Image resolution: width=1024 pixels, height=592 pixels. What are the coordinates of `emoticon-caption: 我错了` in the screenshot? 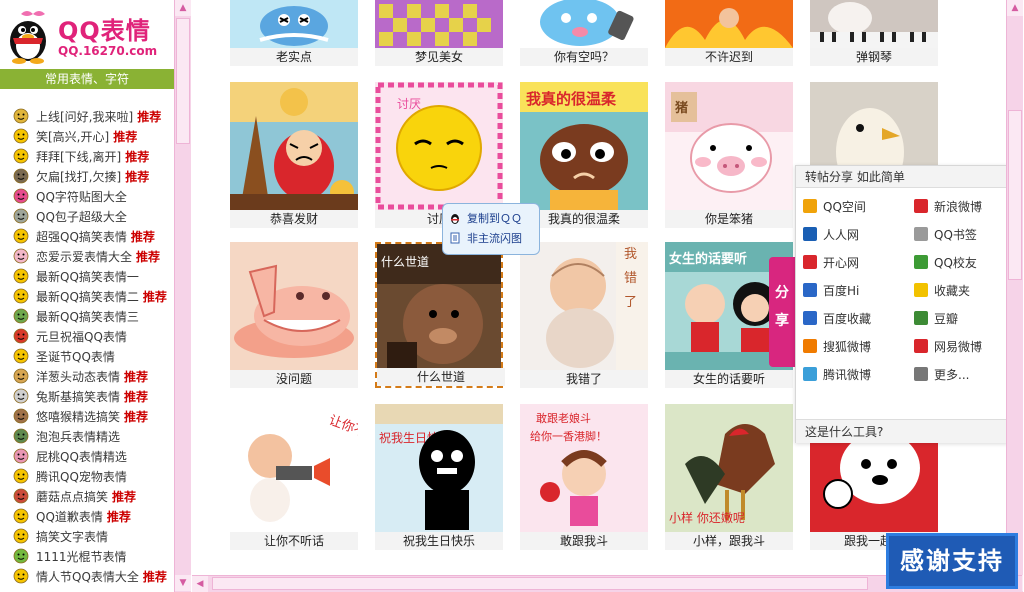 It's located at (584, 379).